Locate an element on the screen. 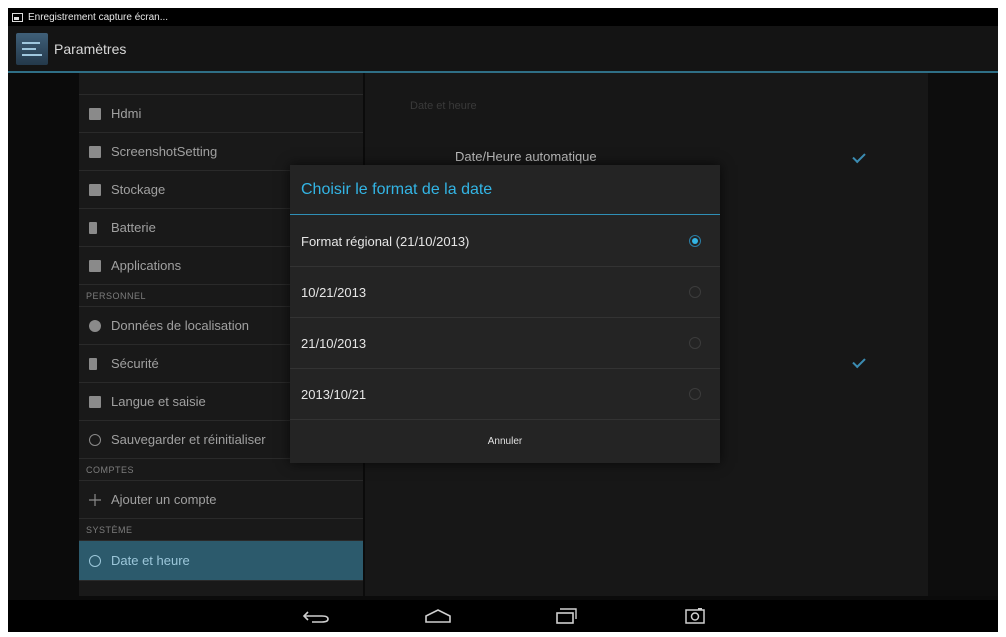 The width and height of the screenshot is (1006, 637). sidebar-item-label: ScreenshotSetting is located at coordinates (164, 151).